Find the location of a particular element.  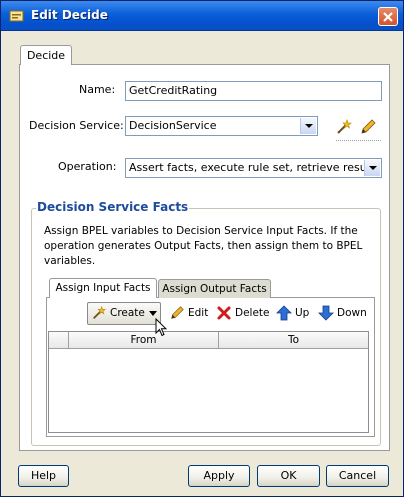

decision-service-value: DecisionService is located at coordinates (173, 125).